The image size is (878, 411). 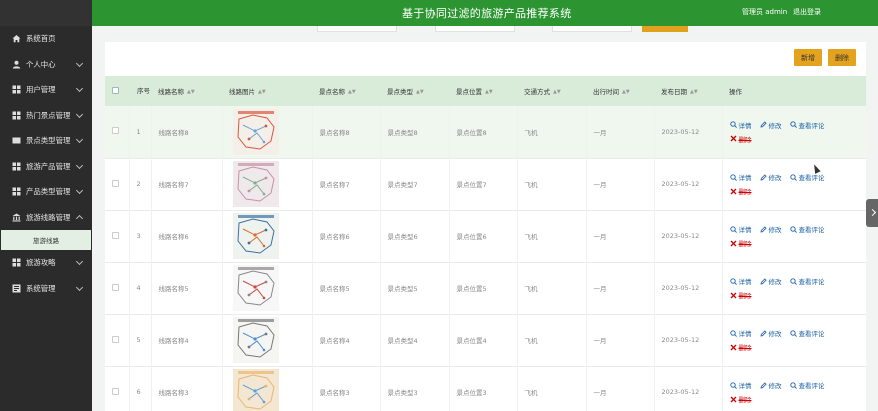 What do you see at coordinates (551, 91) in the screenshot?
I see `column-header: 交通方式 ▲▼` at bounding box center [551, 91].